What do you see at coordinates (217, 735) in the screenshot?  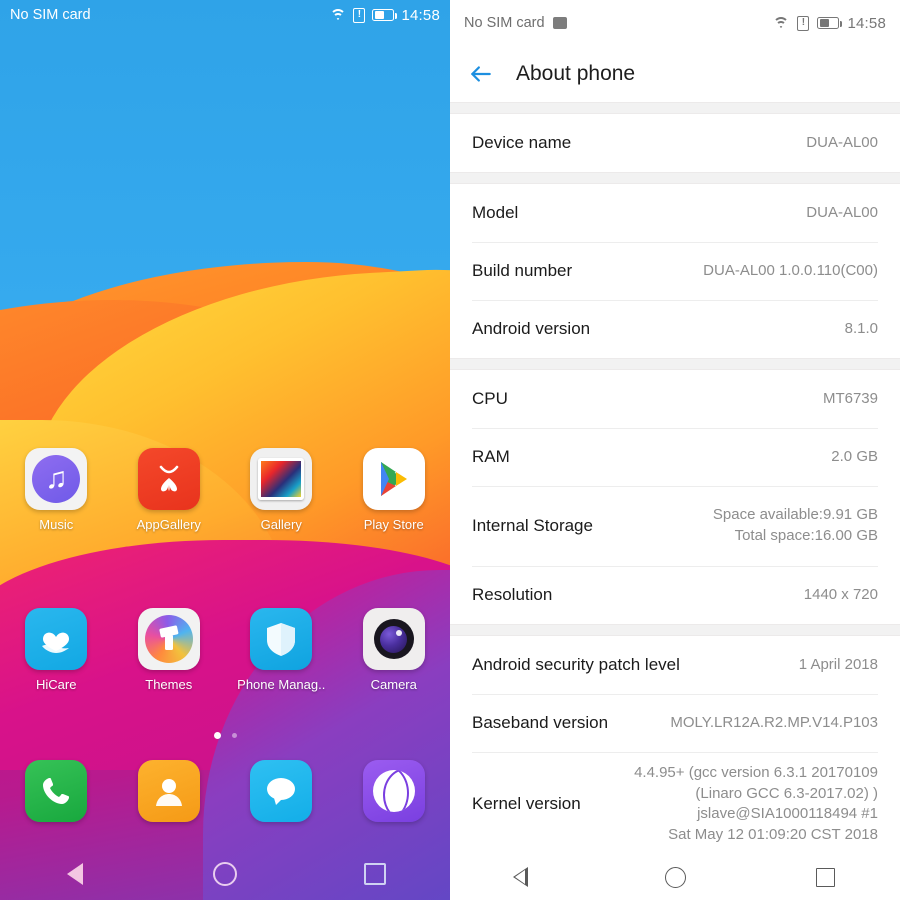 I see `page-dot-active` at bounding box center [217, 735].